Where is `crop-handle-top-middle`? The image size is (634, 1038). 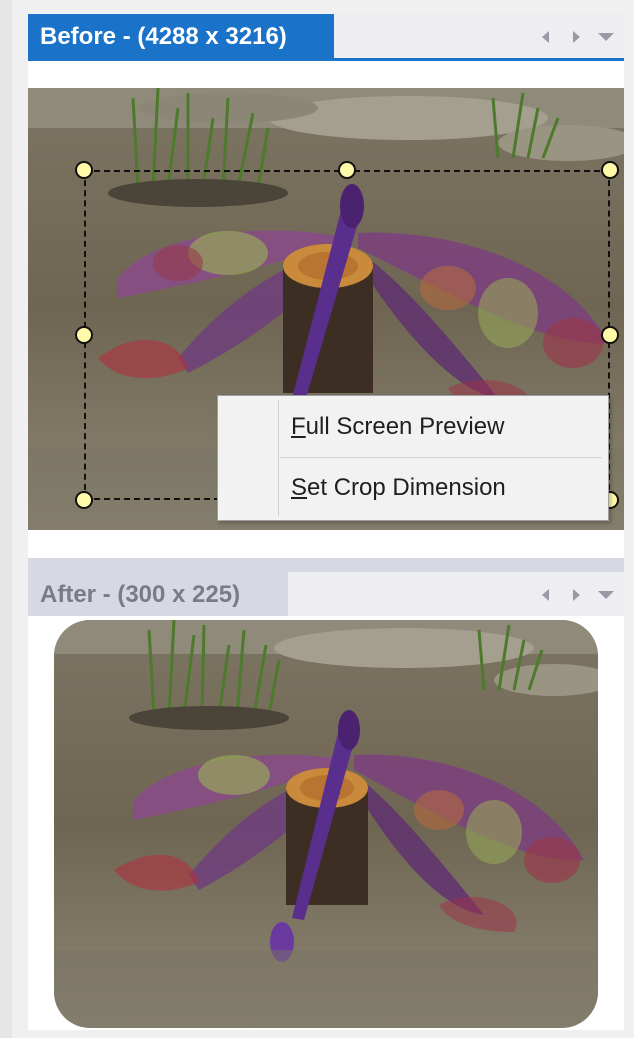 crop-handle-top-middle is located at coordinates (347, 170).